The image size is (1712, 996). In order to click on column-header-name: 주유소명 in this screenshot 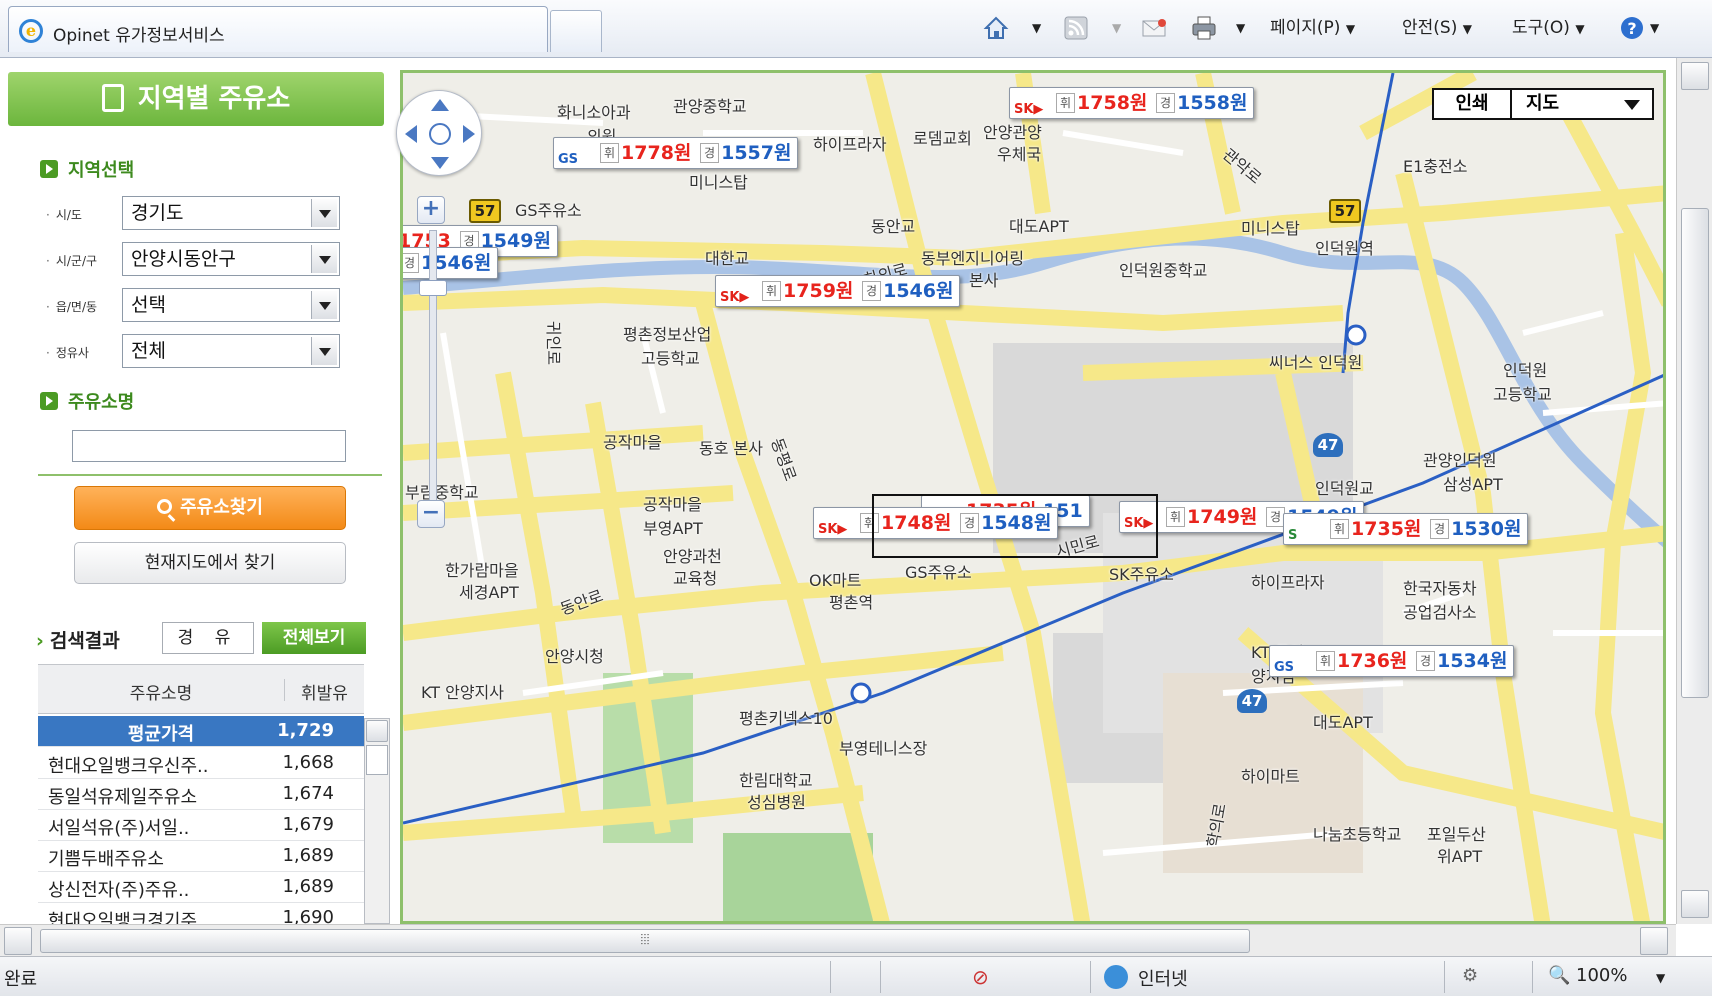, I will do `click(161, 691)`.